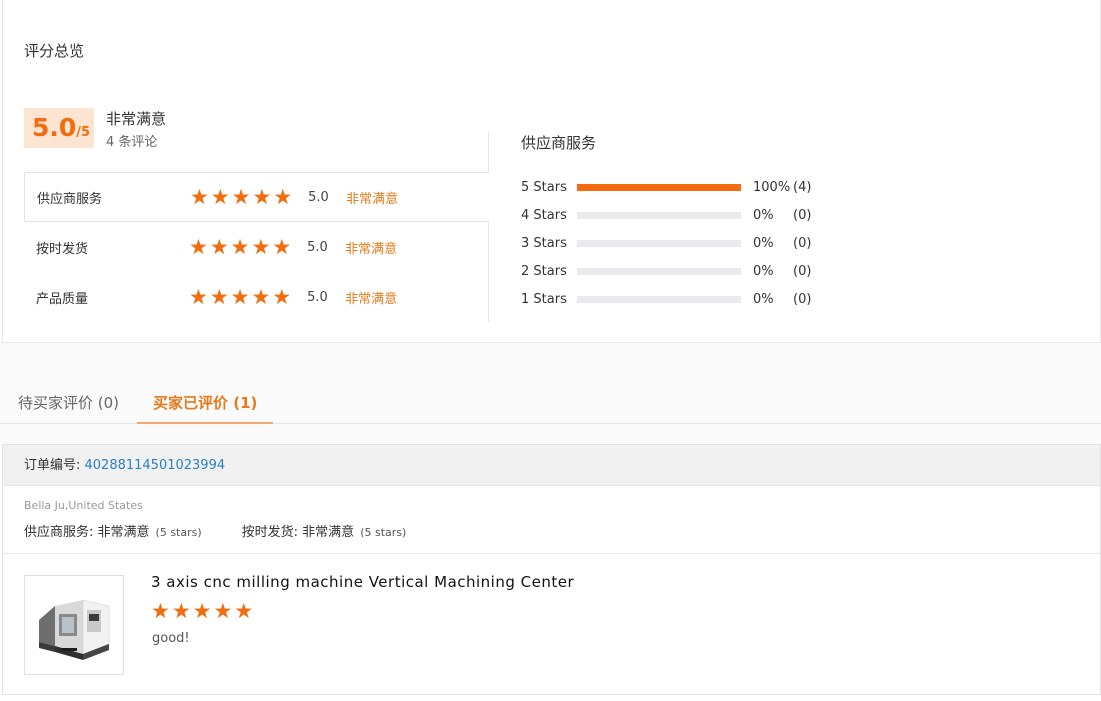 The image size is (1101, 701). I want to click on review-stars: ★ ★ ★ ★ ★, so click(202, 611).